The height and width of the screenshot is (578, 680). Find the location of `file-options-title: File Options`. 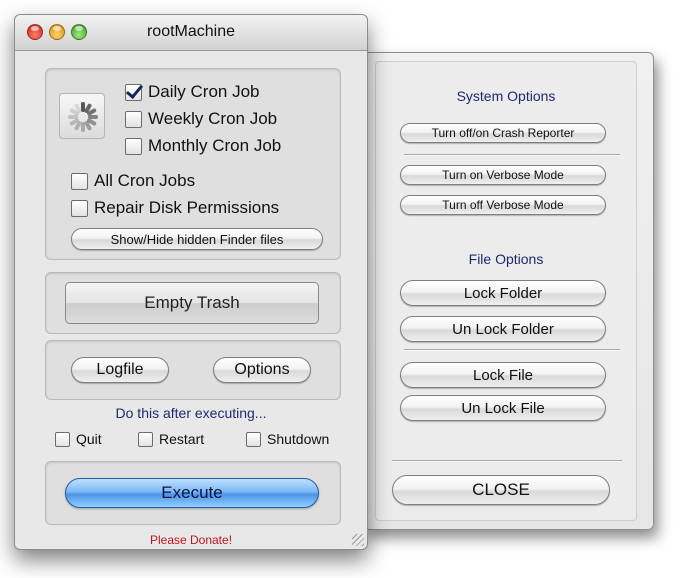

file-options-title: File Options is located at coordinates (506, 259).